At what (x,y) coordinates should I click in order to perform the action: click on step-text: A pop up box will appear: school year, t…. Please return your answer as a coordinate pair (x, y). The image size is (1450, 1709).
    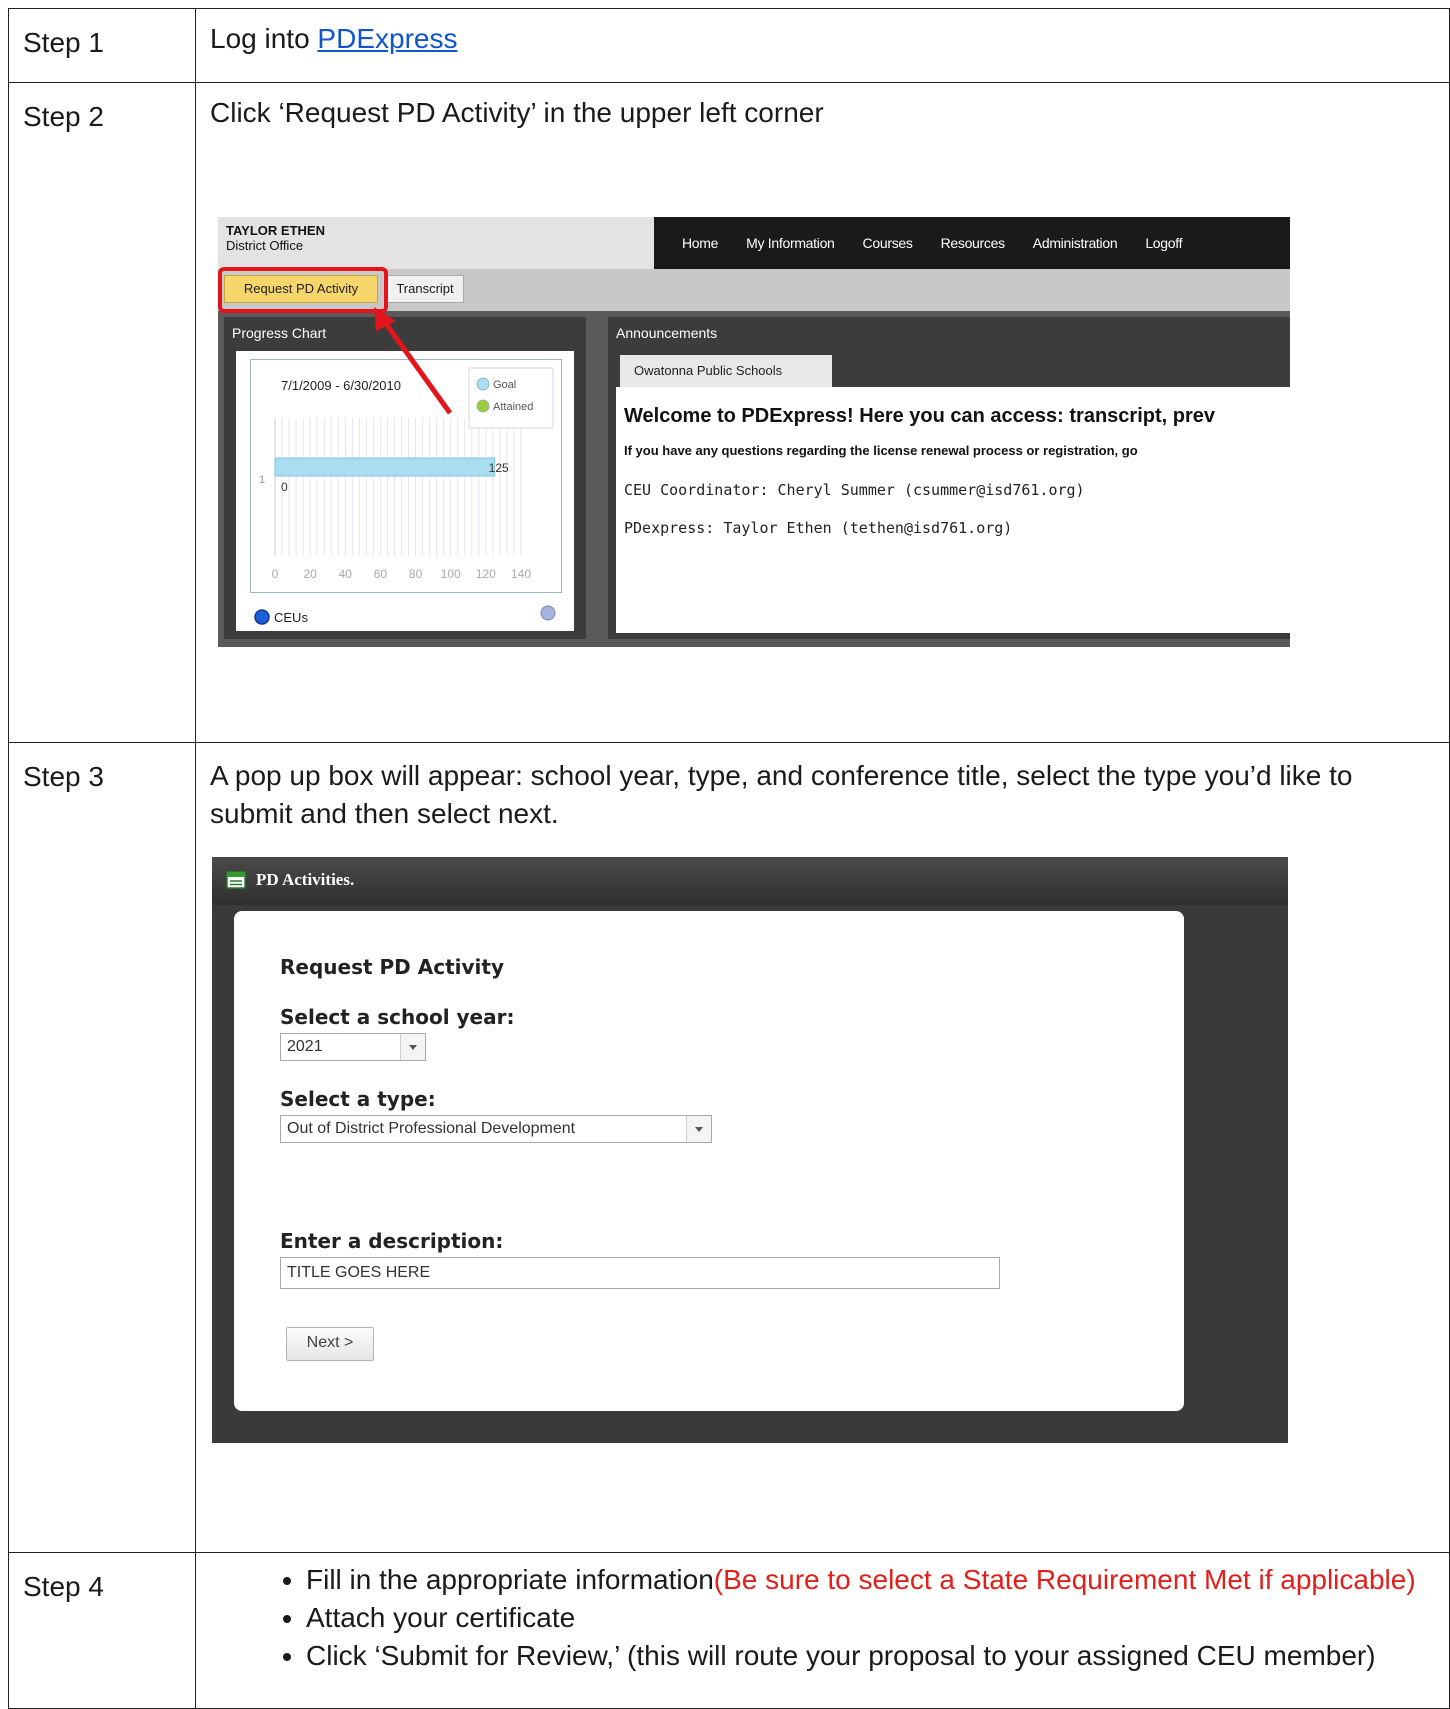
    Looking at the image, I should click on (781, 794).